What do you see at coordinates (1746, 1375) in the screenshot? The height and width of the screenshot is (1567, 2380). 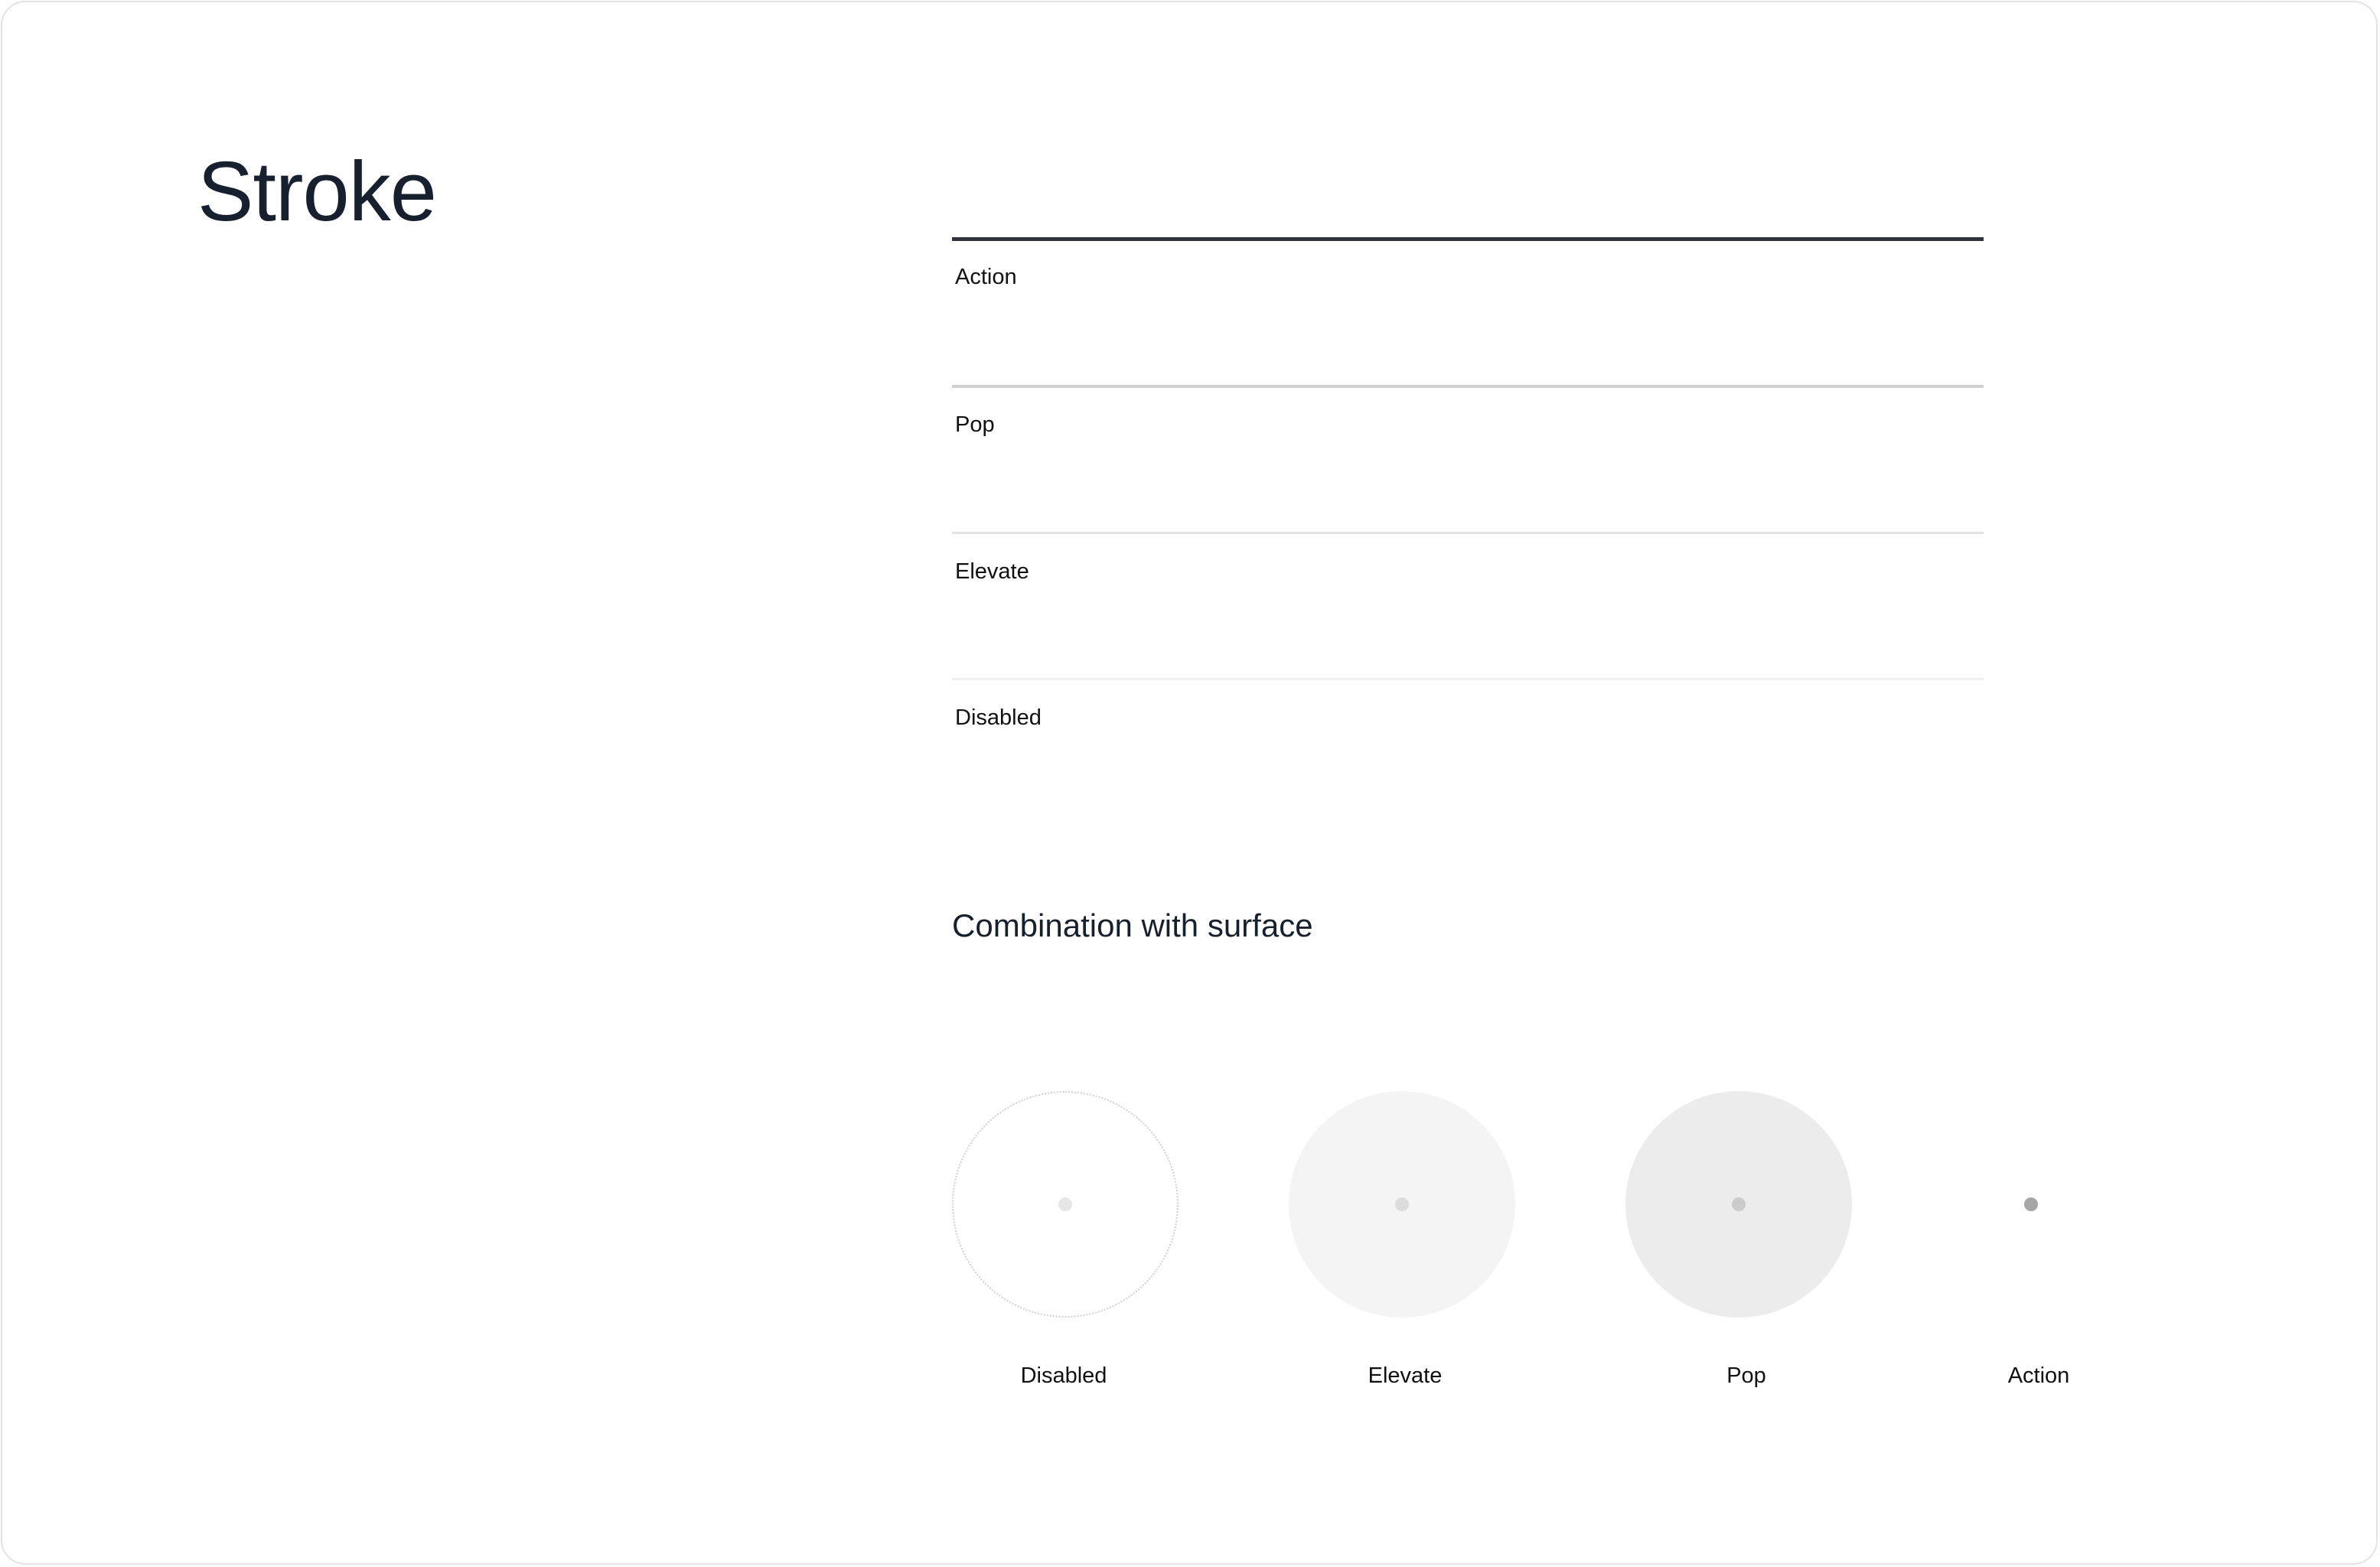 I see `swatch-label-pop: Pop` at bounding box center [1746, 1375].